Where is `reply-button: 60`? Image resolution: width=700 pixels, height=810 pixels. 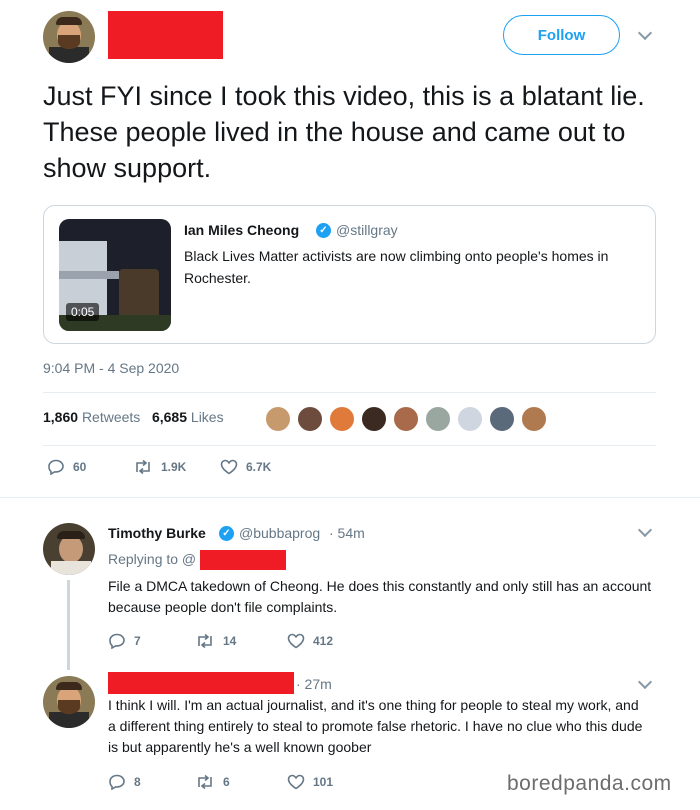
reply-button: 60 is located at coordinates (66, 467).